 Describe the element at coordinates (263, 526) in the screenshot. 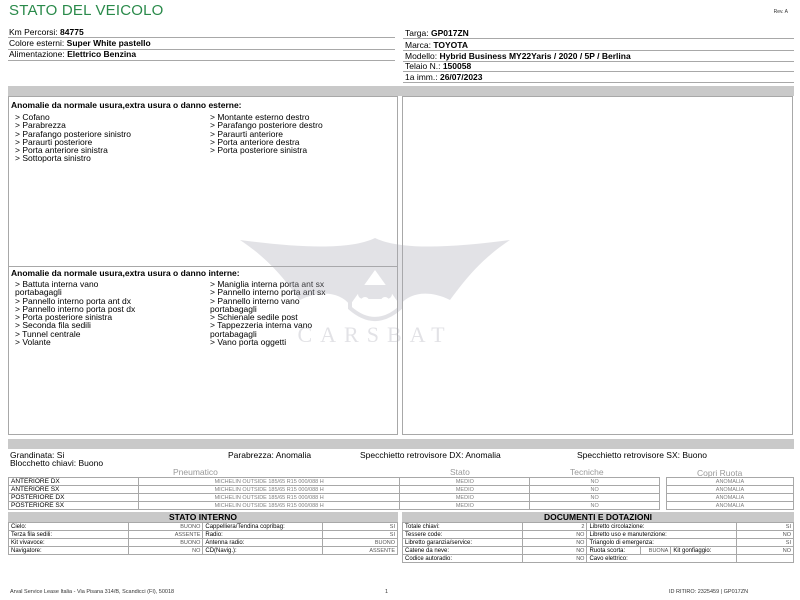

I see `interior-label: Cappelliera/Tendina copribag:` at that location.